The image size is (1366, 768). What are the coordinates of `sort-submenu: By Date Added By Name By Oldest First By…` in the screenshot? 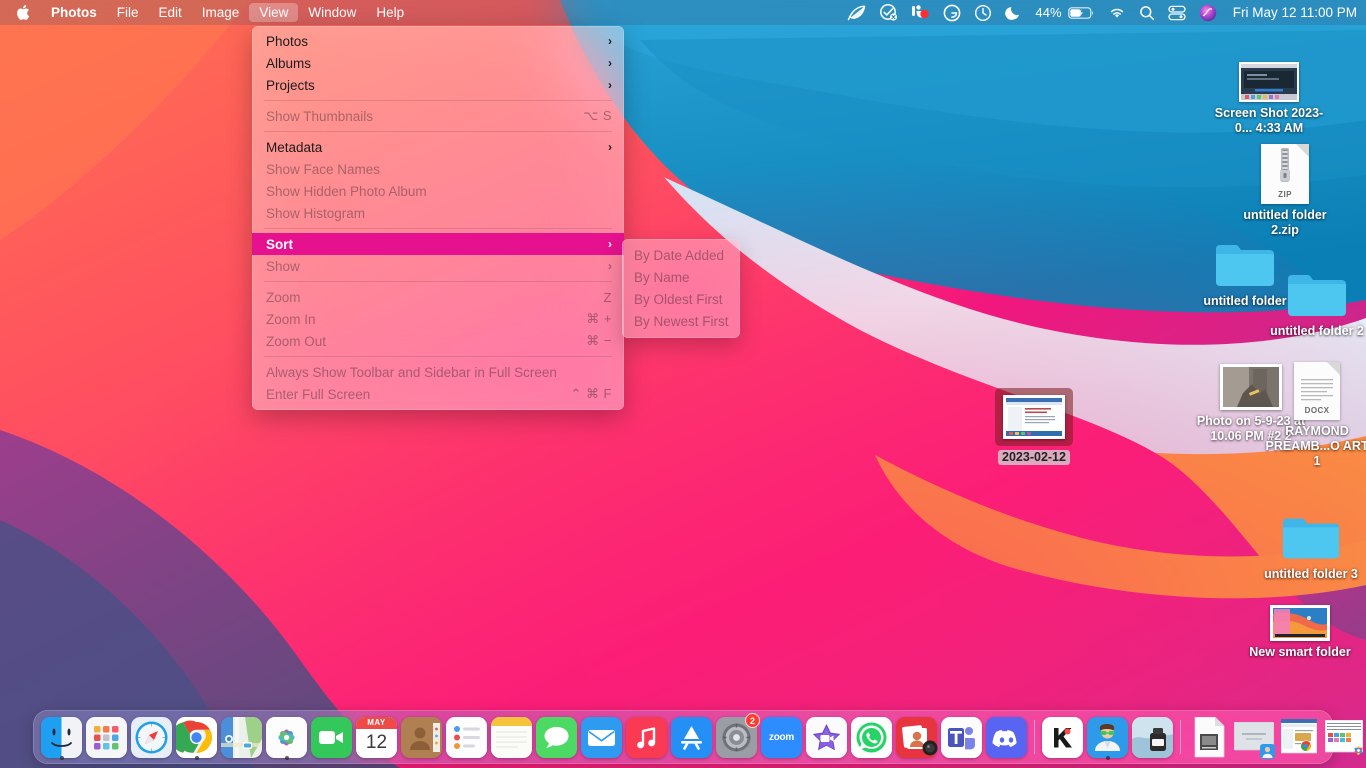 It's located at (681, 288).